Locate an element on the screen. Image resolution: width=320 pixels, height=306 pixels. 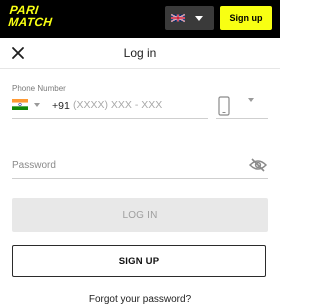
phone-number-label: Phone Number is located at coordinates (39, 88).